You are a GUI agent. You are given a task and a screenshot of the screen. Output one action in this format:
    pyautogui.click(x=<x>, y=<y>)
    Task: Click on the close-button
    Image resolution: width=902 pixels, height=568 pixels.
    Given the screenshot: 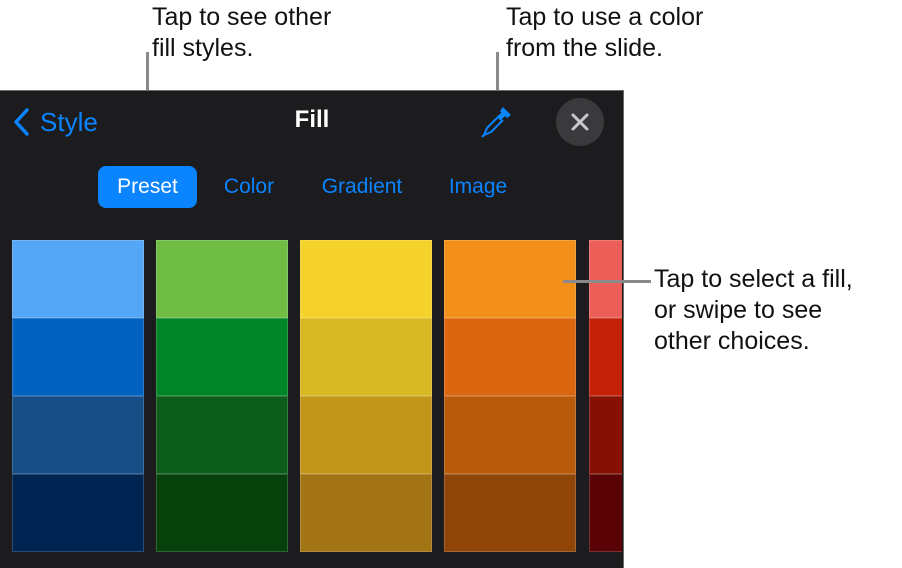 What is the action you would take?
    pyautogui.click(x=580, y=122)
    